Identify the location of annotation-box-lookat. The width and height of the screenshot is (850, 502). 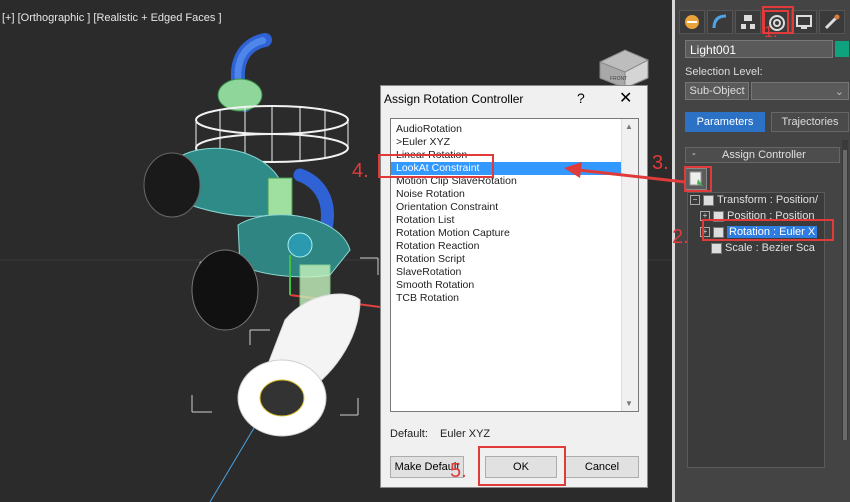
(436, 166).